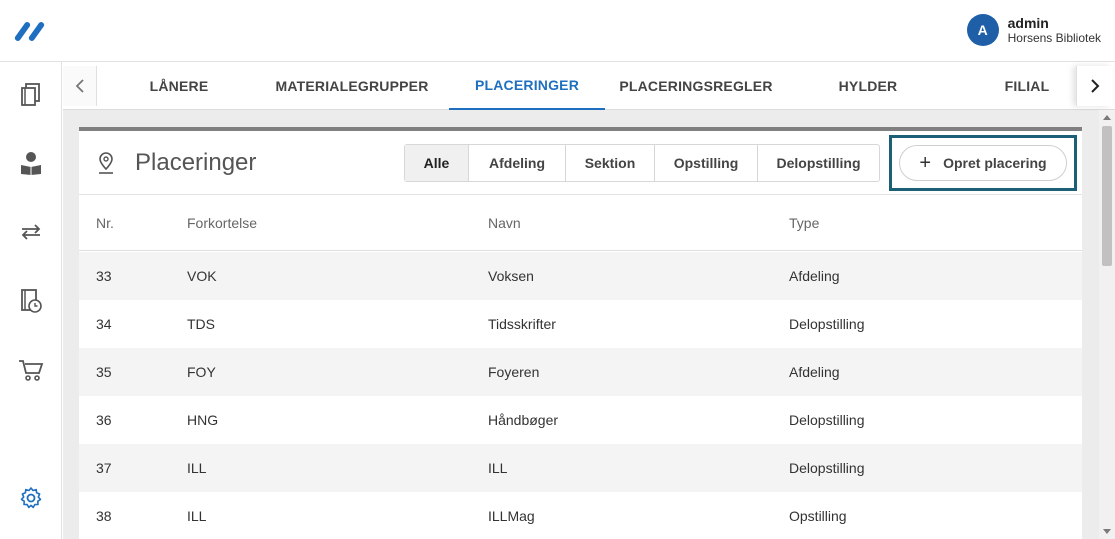 Image resolution: width=1115 pixels, height=539 pixels. Describe the element at coordinates (1027, 86) in the screenshot. I see `tab-filial: FILIAL` at that location.